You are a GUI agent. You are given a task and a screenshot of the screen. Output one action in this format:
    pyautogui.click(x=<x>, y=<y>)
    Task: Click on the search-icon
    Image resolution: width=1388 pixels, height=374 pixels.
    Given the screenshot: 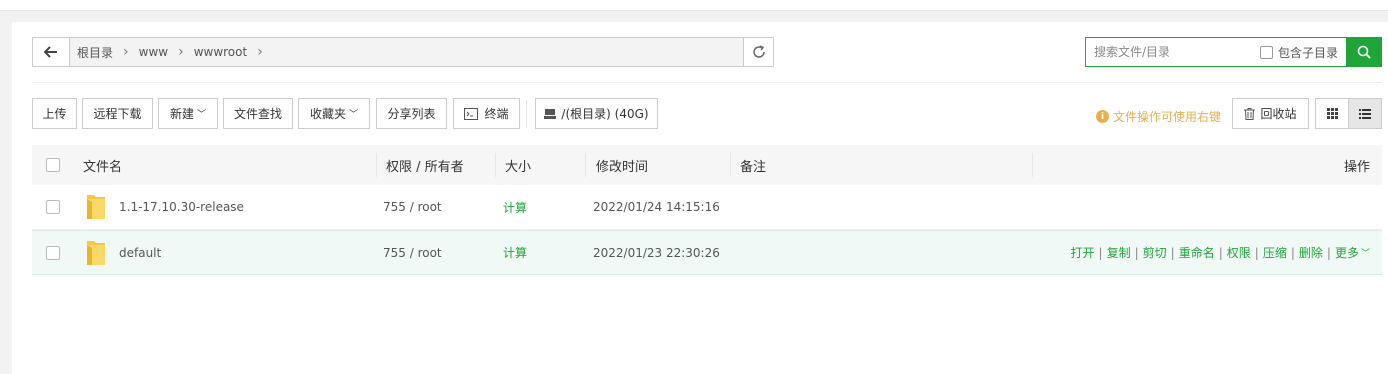 What is the action you would take?
    pyautogui.click(x=1364, y=52)
    